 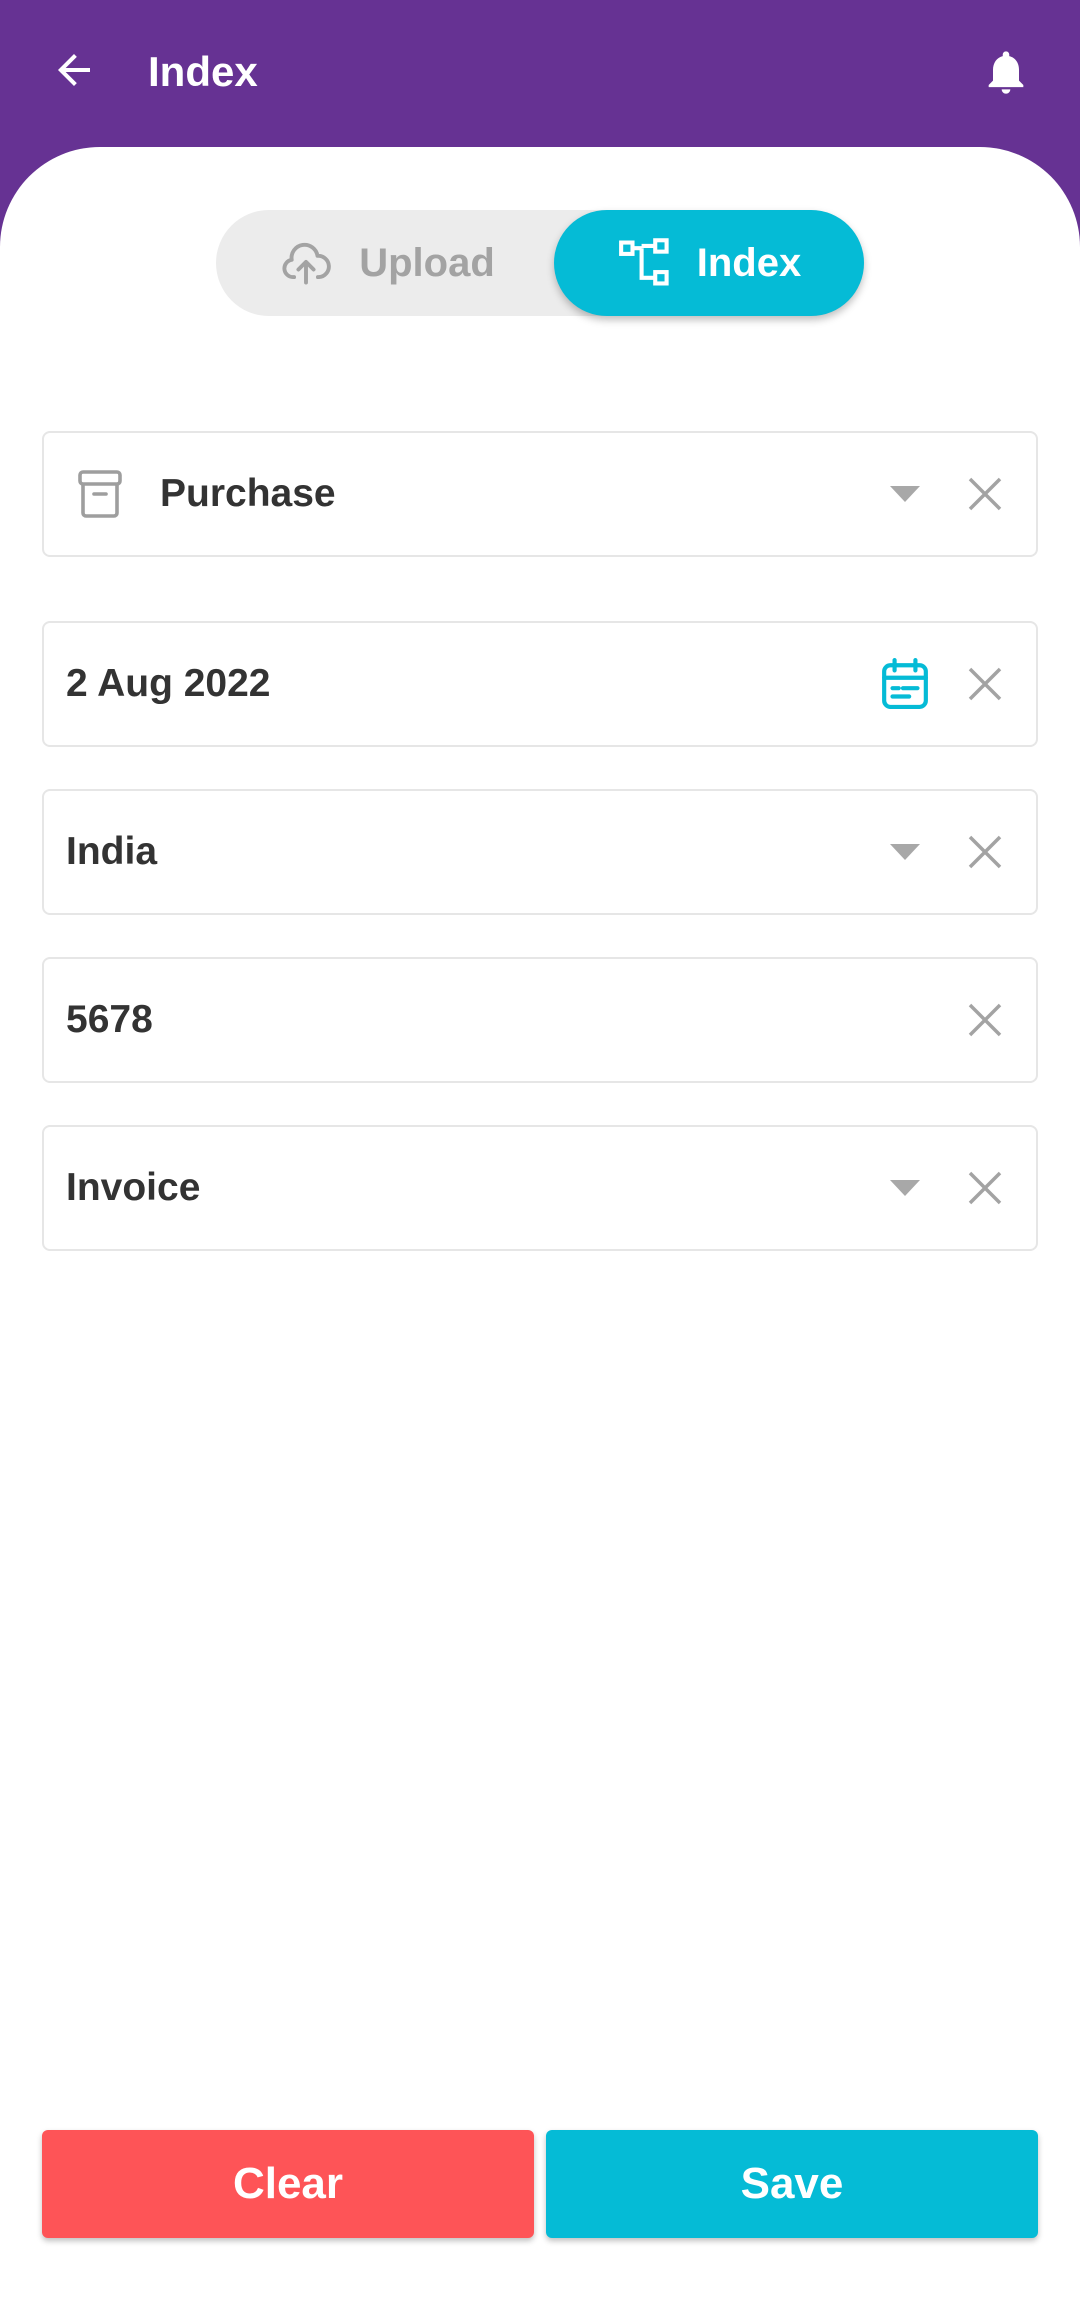 I want to click on archive-box-icon, so click(x=100, y=494).